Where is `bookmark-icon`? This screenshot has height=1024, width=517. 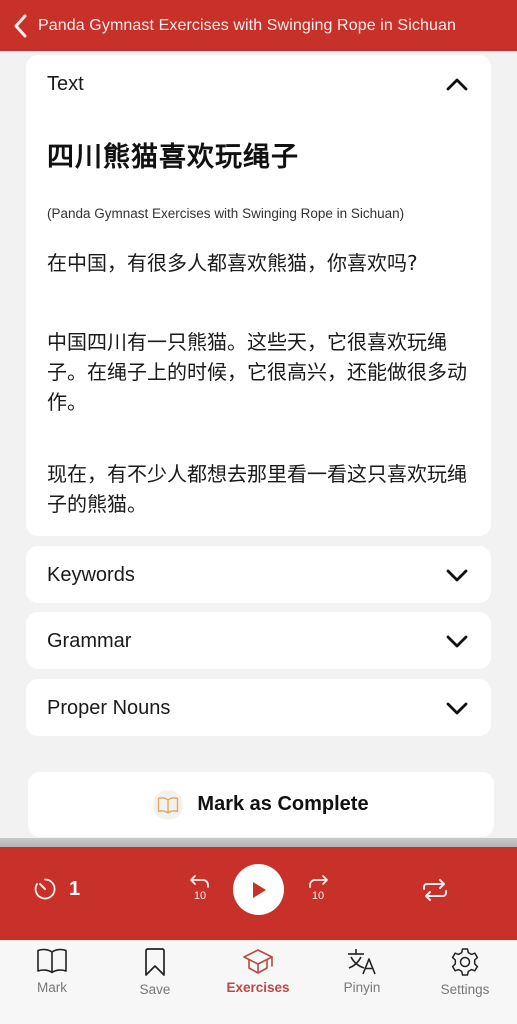 bookmark-icon is located at coordinates (155, 962).